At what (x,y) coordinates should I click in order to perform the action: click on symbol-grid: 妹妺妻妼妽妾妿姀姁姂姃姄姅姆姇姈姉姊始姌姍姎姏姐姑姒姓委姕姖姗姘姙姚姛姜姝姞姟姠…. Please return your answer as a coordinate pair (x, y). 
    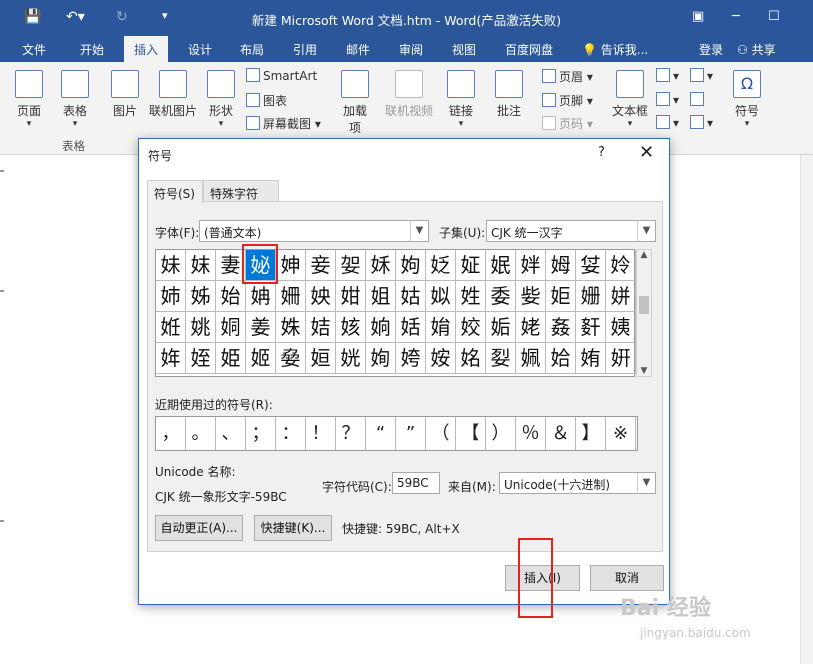
    Looking at the image, I should click on (395, 313).